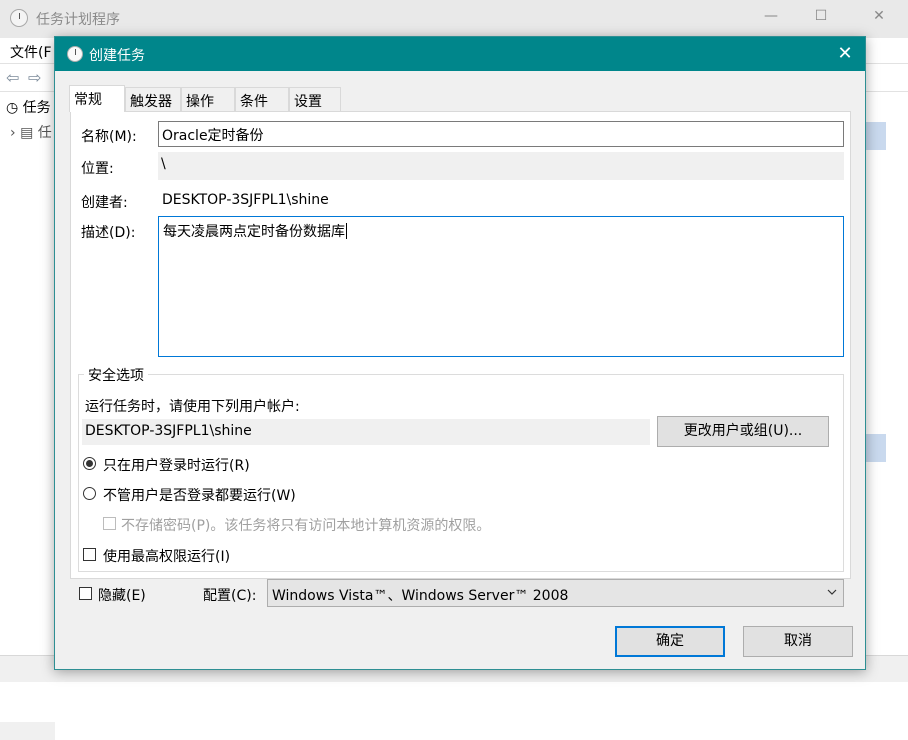 This screenshot has width=908, height=740. I want to click on radio-run-any-label: 不管用户是否登录都要运行(W), so click(199, 495).